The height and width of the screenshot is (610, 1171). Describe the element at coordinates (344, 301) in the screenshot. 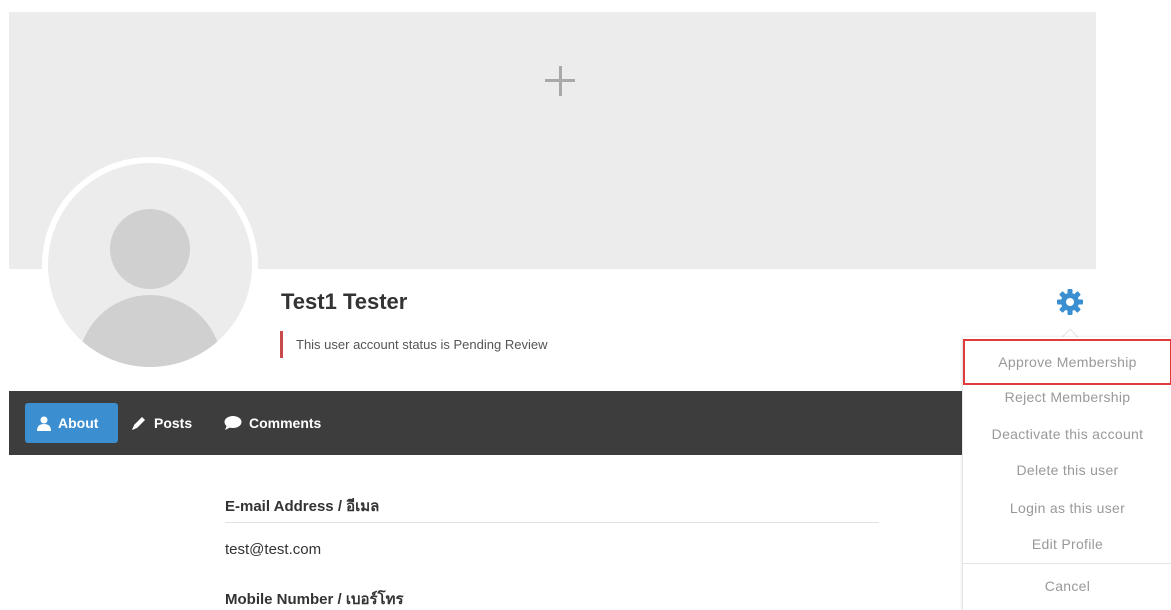

I see `profile-name: Test1 Tester` at that location.